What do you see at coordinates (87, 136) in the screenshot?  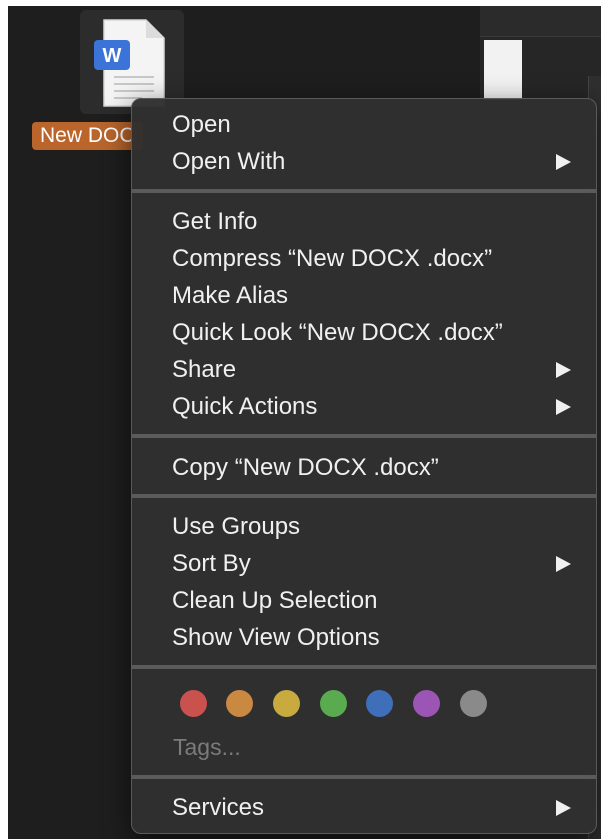 I see `file-name-label: New DOC` at bounding box center [87, 136].